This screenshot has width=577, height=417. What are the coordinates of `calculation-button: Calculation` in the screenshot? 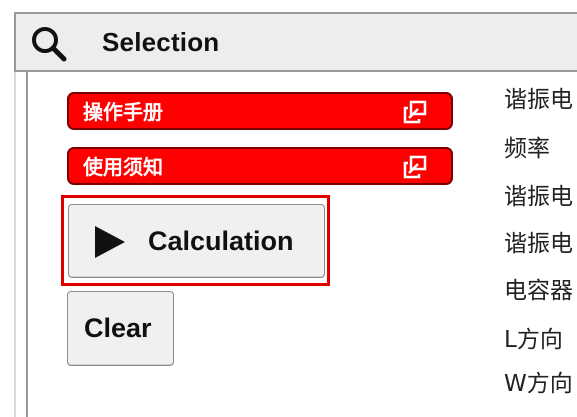 It's located at (196, 241).